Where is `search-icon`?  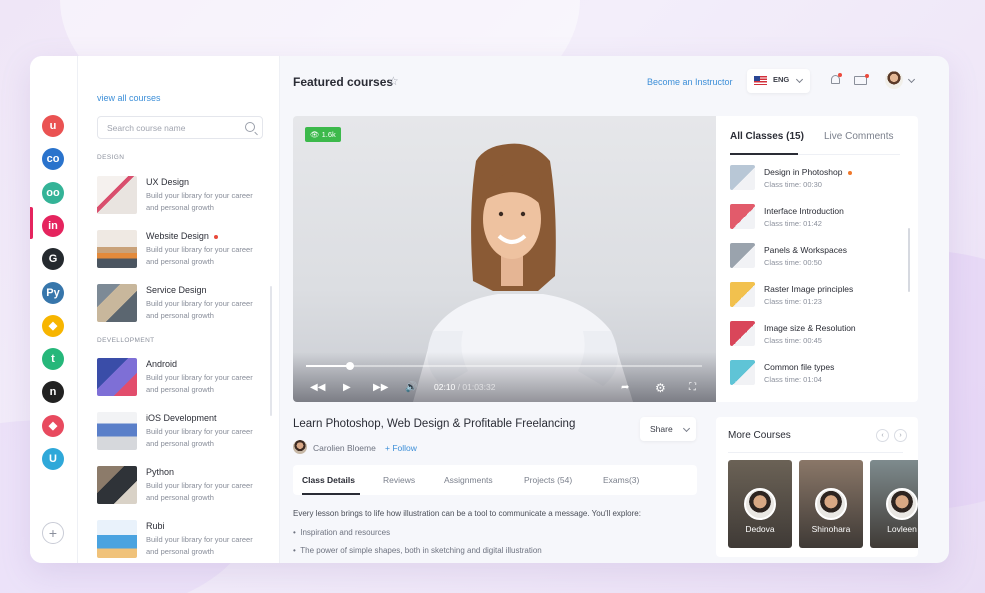 search-icon is located at coordinates (250, 127).